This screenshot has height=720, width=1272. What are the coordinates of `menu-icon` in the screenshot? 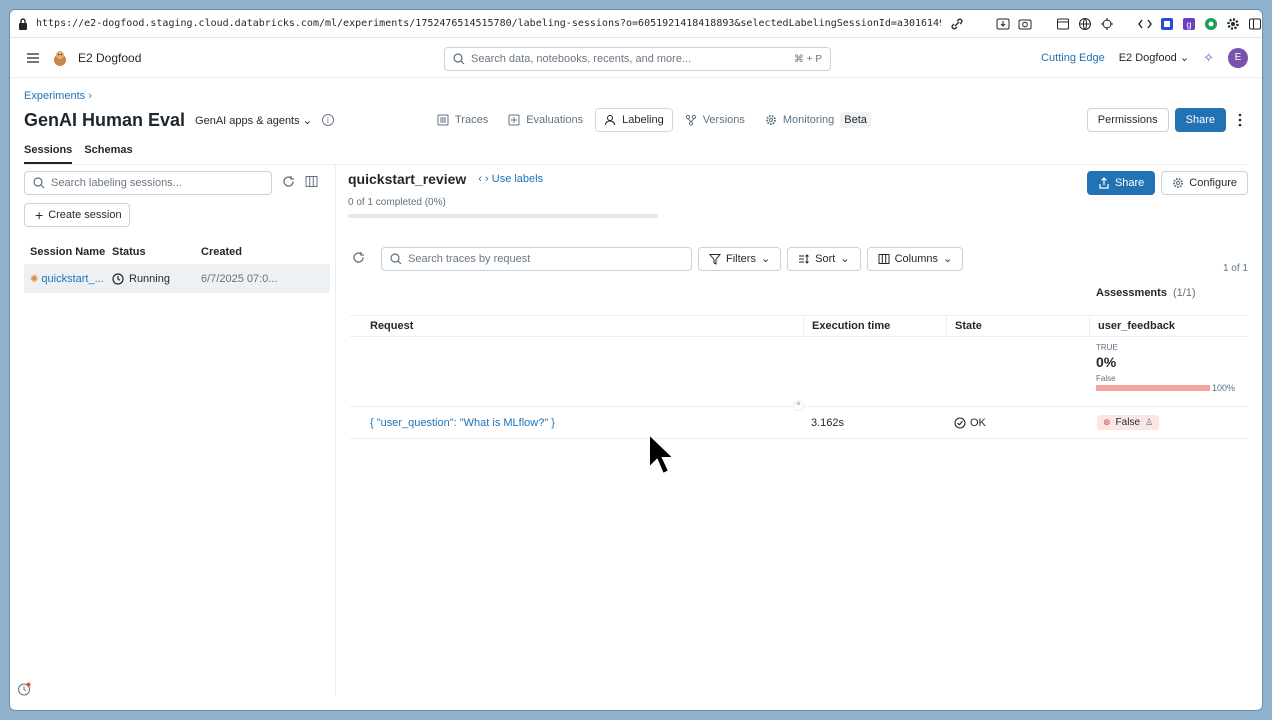 It's located at (33, 58).